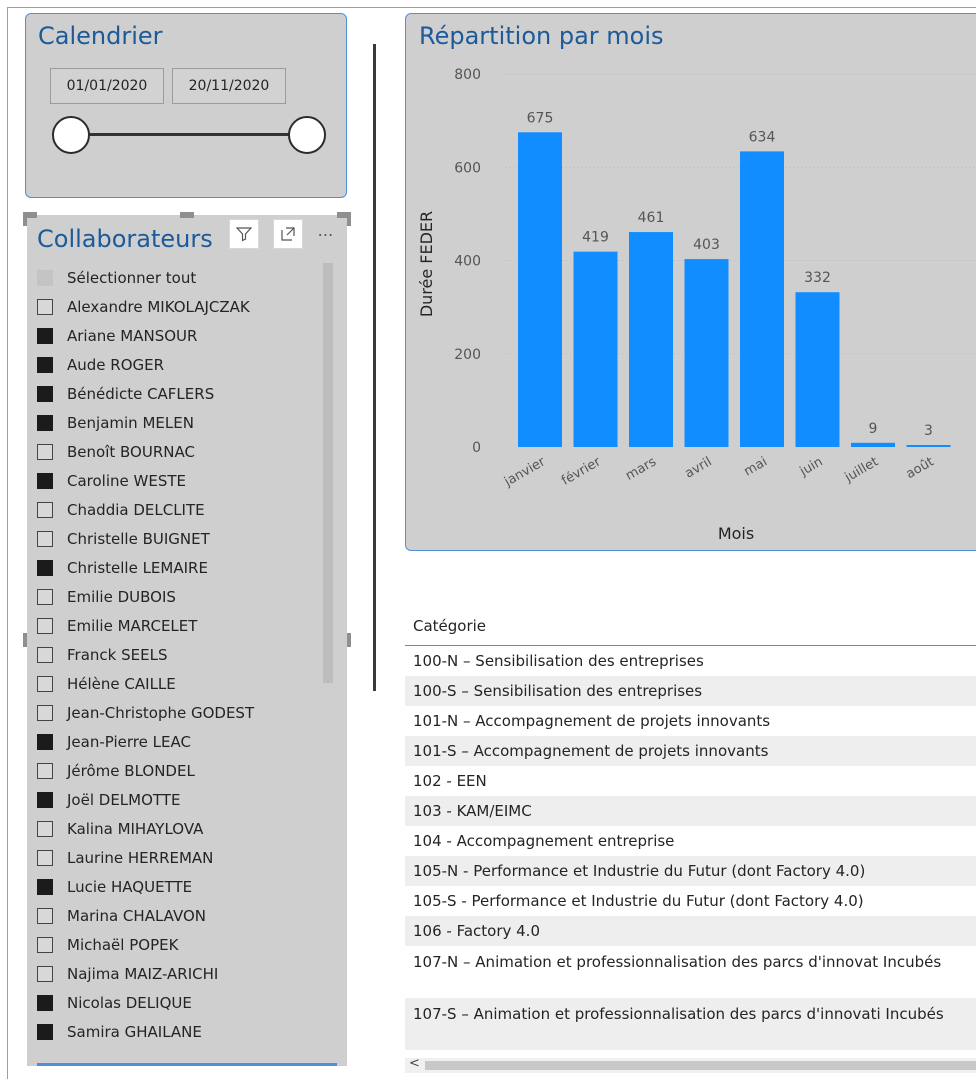 This screenshot has width=976, height=1079. I want to click on list-item: Michaël POPEK, so click(177, 944).